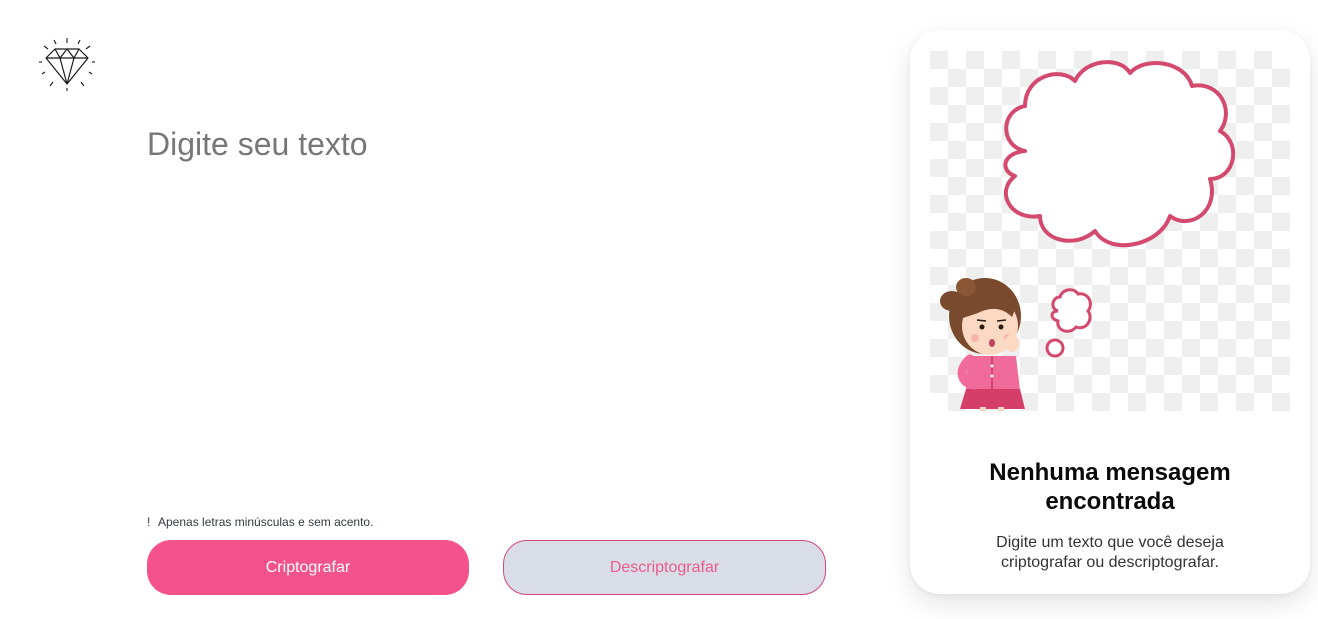 This screenshot has width=1318, height=619. What do you see at coordinates (1110, 472) in the screenshot?
I see `output-title-line1: Nenhuma mensagem` at bounding box center [1110, 472].